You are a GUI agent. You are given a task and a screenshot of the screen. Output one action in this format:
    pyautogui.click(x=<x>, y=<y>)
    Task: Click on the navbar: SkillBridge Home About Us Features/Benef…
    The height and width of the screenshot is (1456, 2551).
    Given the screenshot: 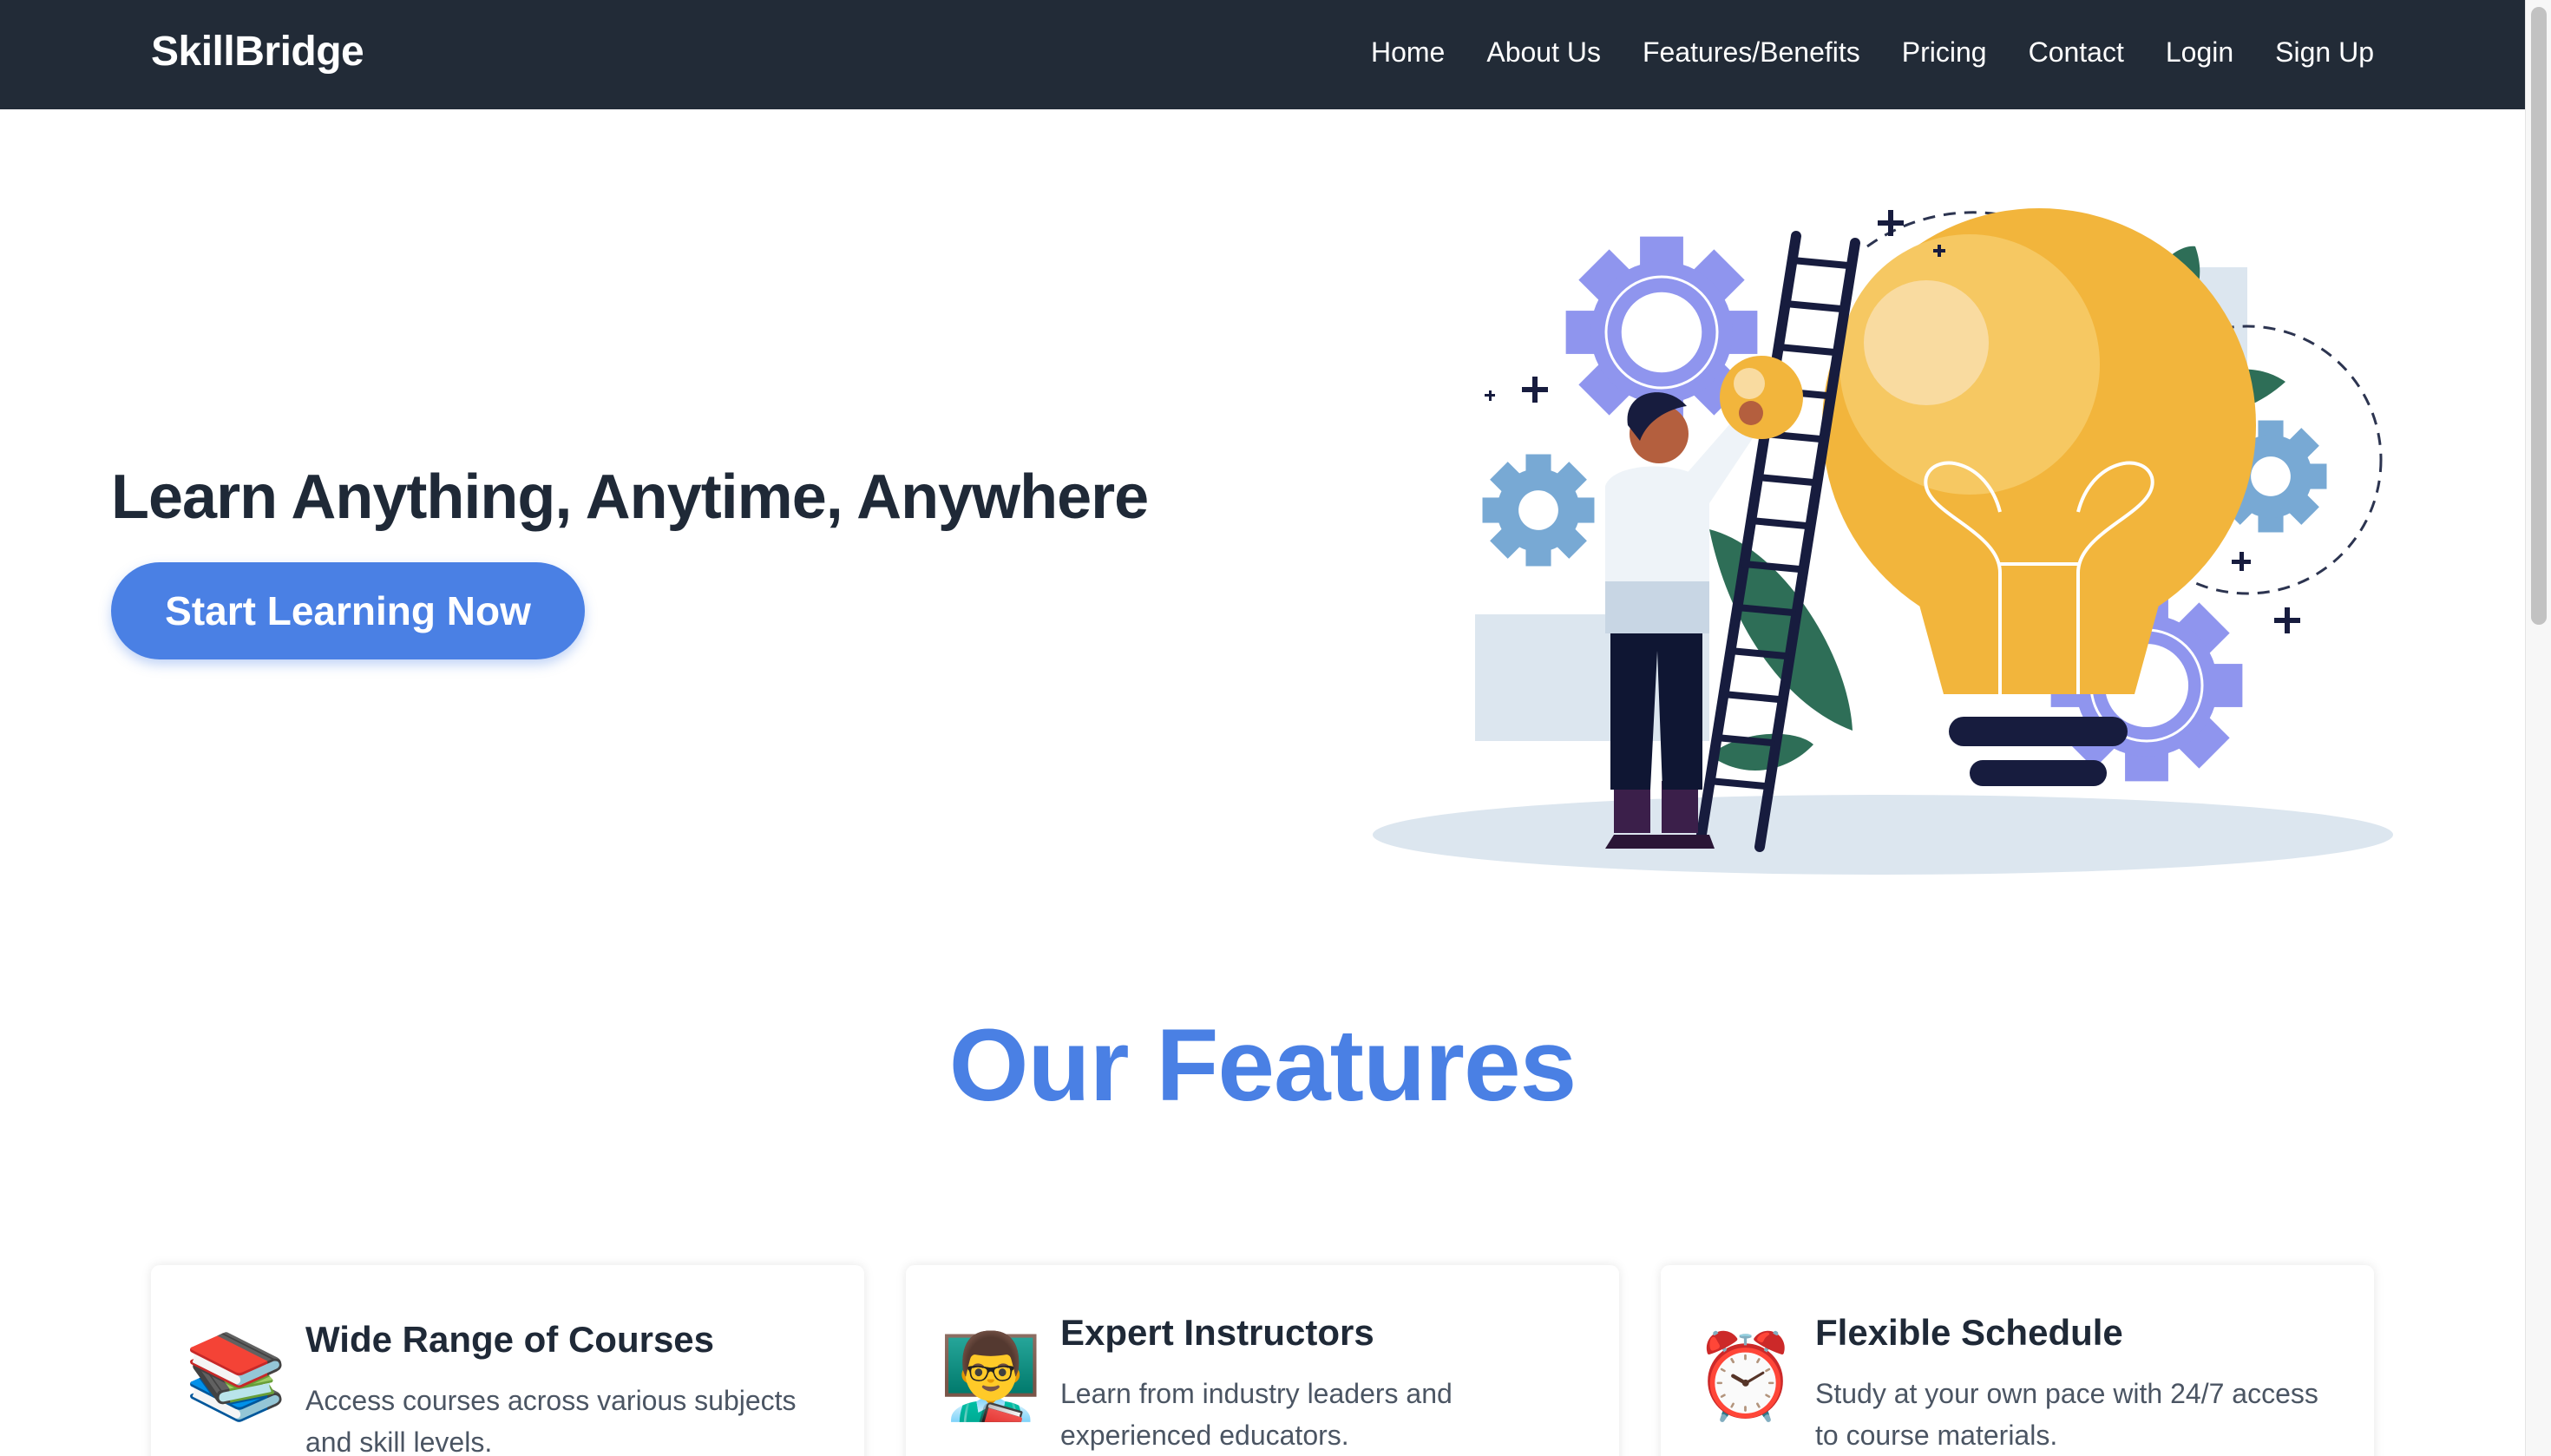 What is the action you would take?
    pyautogui.click(x=1262, y=54)
    